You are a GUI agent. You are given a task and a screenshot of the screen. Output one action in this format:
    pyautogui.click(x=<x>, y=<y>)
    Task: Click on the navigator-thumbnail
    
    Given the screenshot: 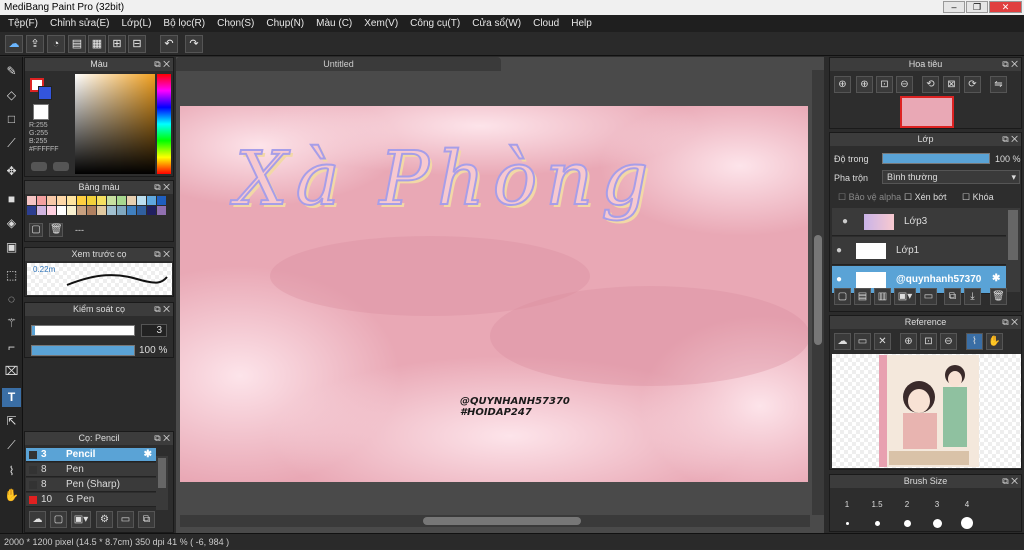 What is the action you would take?
    pyautogui.click(x=927, y=112)
    